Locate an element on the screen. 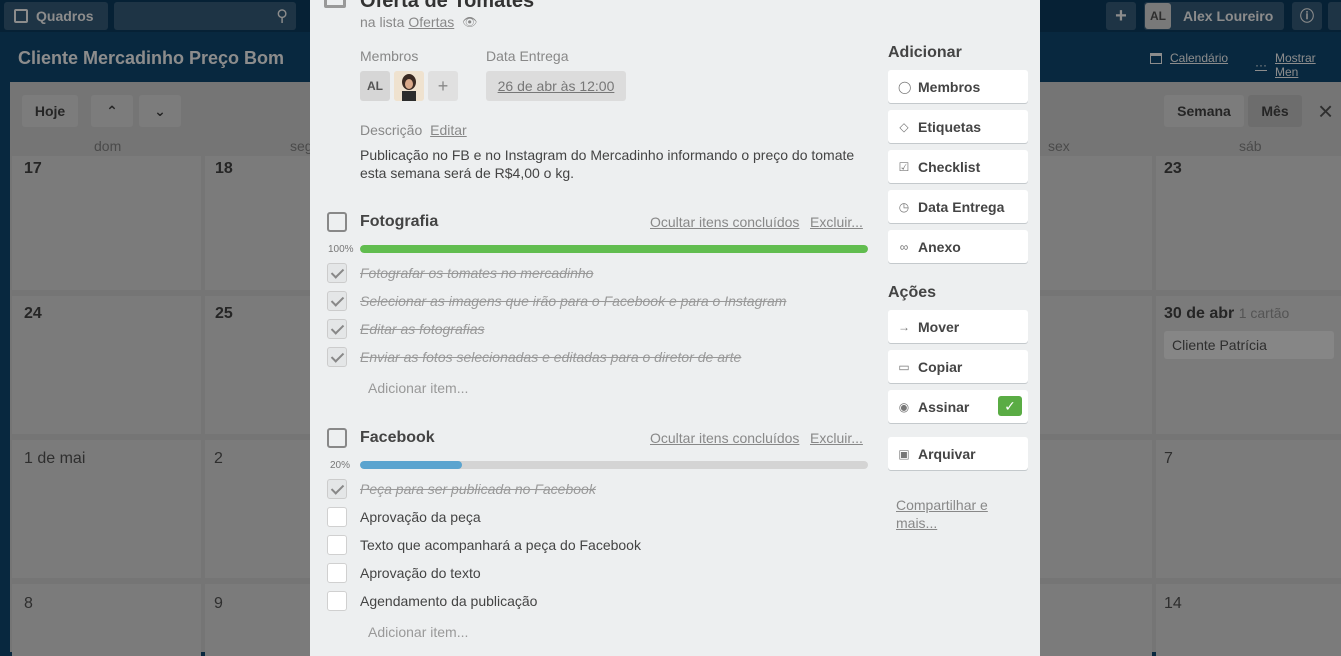 The image size is (1341, 656). card-icon is located at coordinates (335, 4).